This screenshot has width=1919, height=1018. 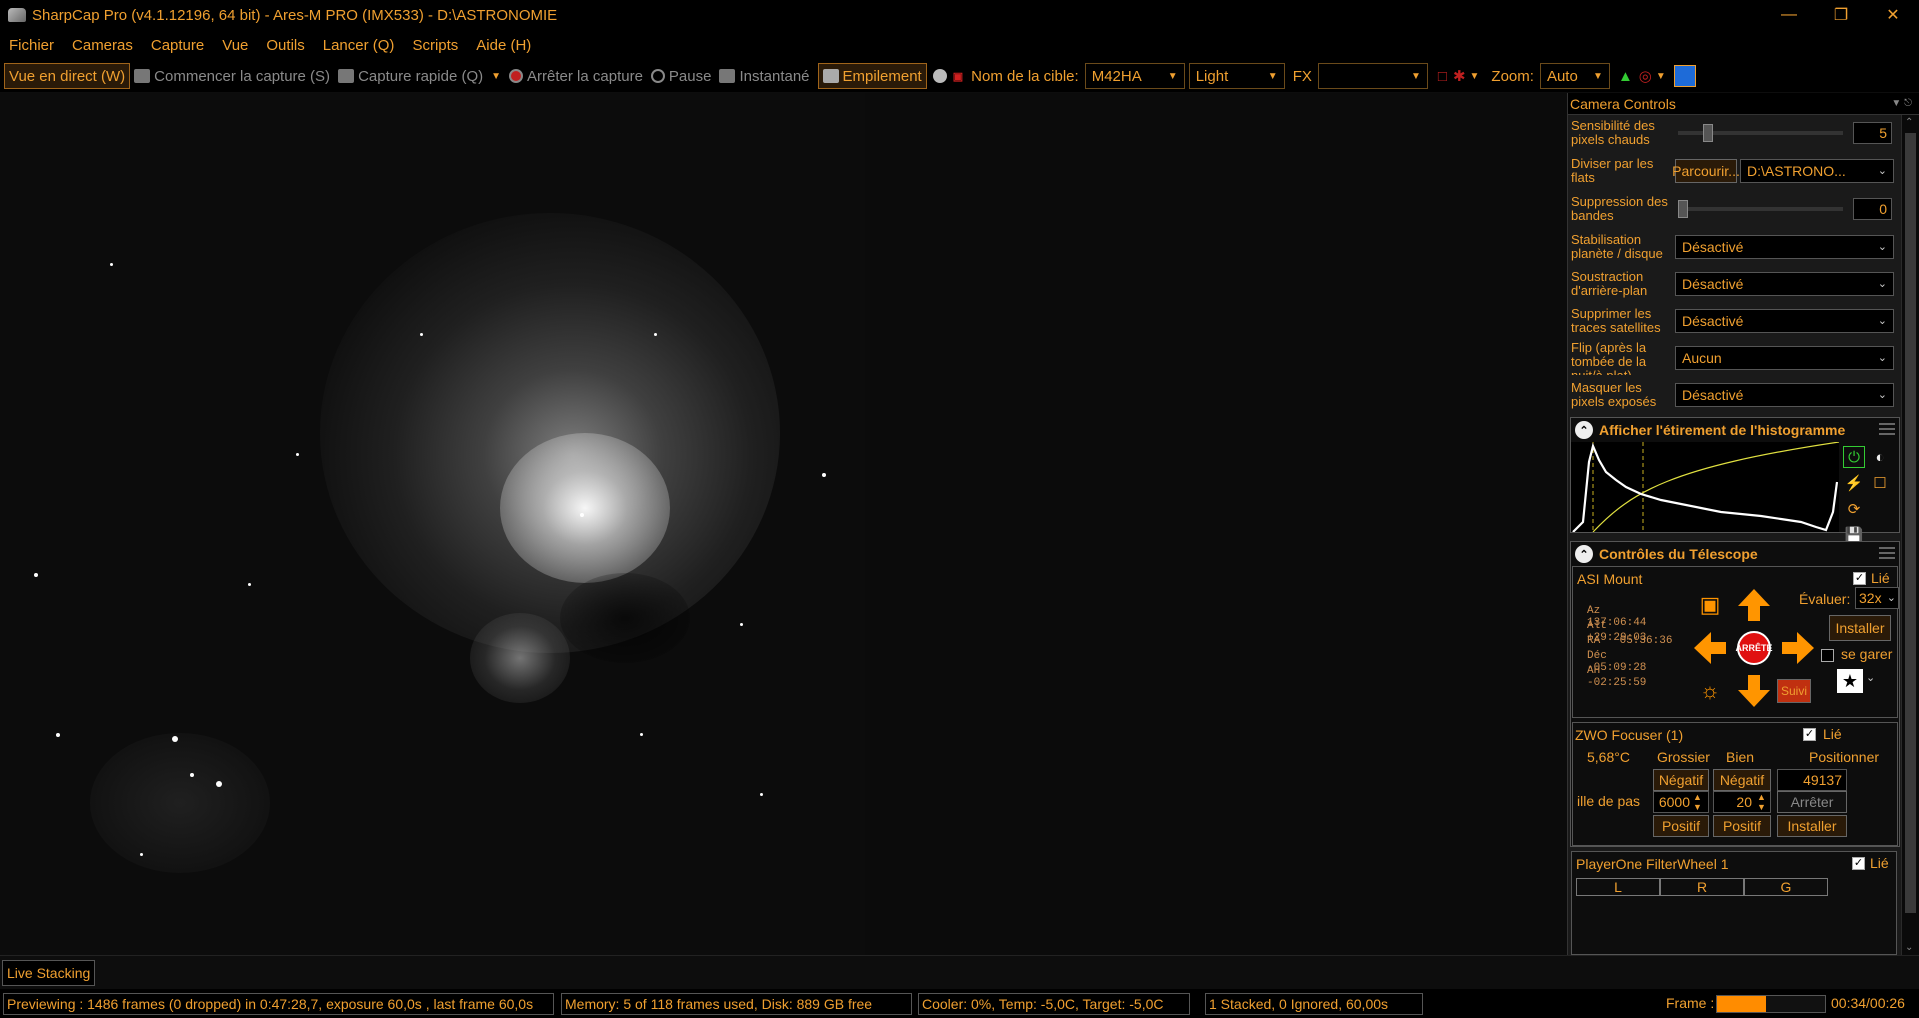 I want to click on flat-path-select: D:\ASTRONO... ⌄, so click(x=1817, y=171).